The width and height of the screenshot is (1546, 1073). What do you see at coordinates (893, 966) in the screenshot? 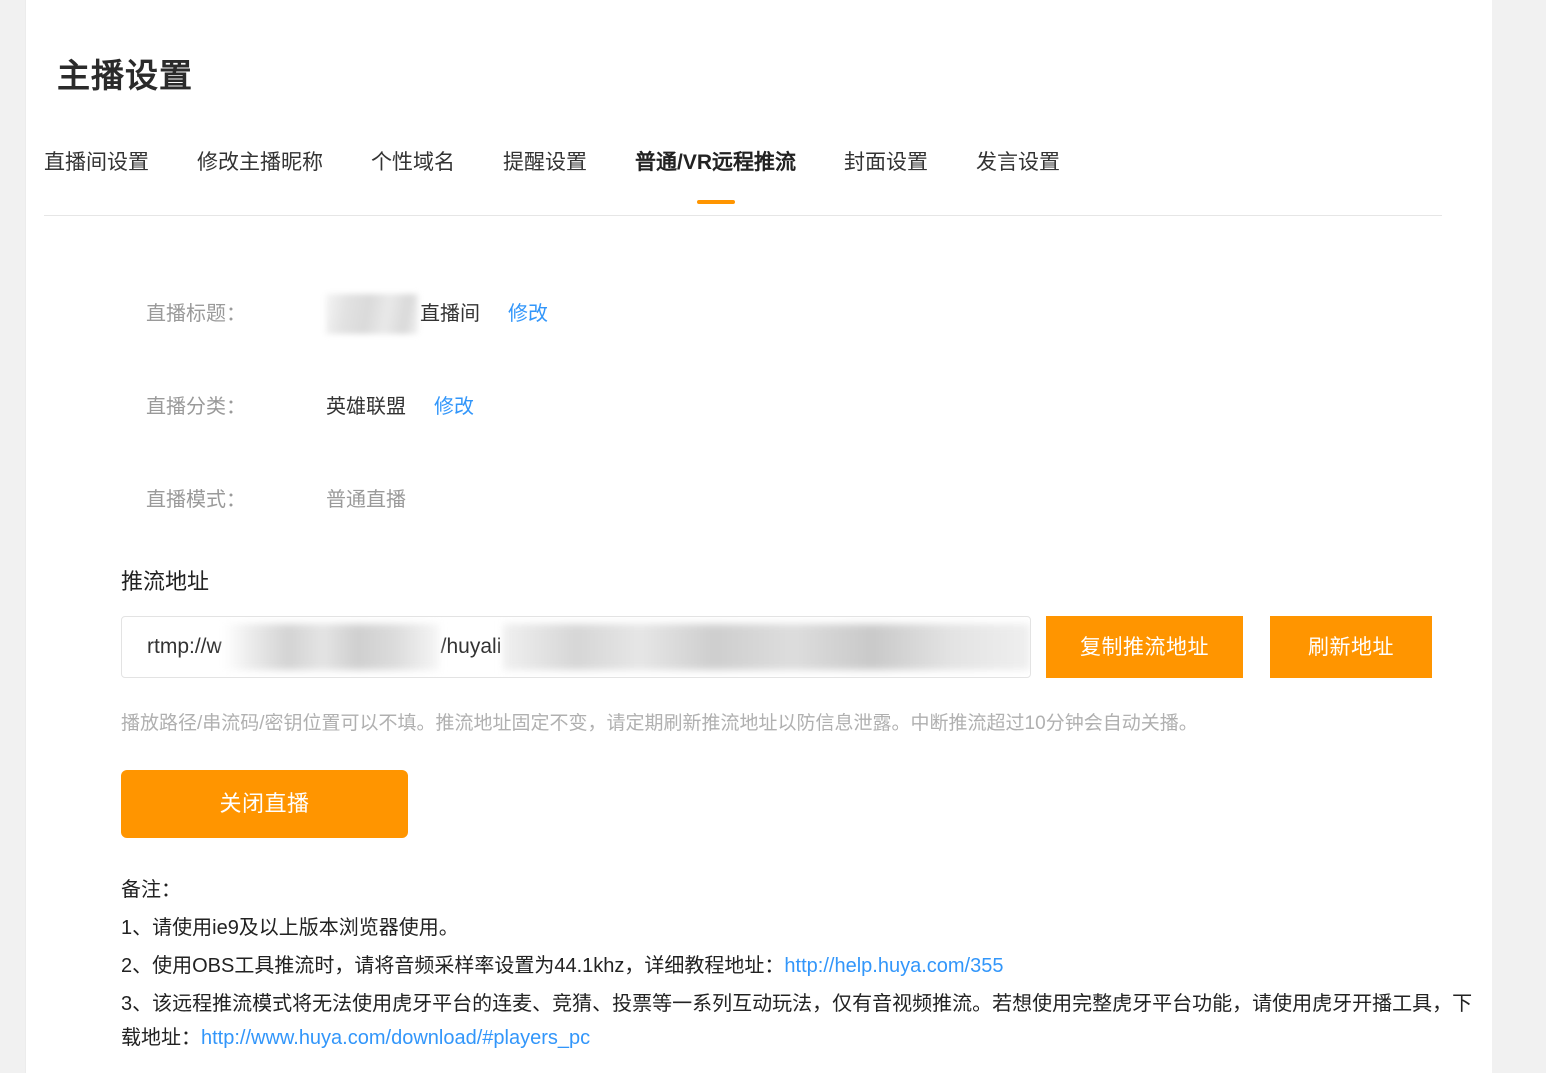
I see `help-doc-link: http://help.huya.com/355` at bounding box center [893, 966].